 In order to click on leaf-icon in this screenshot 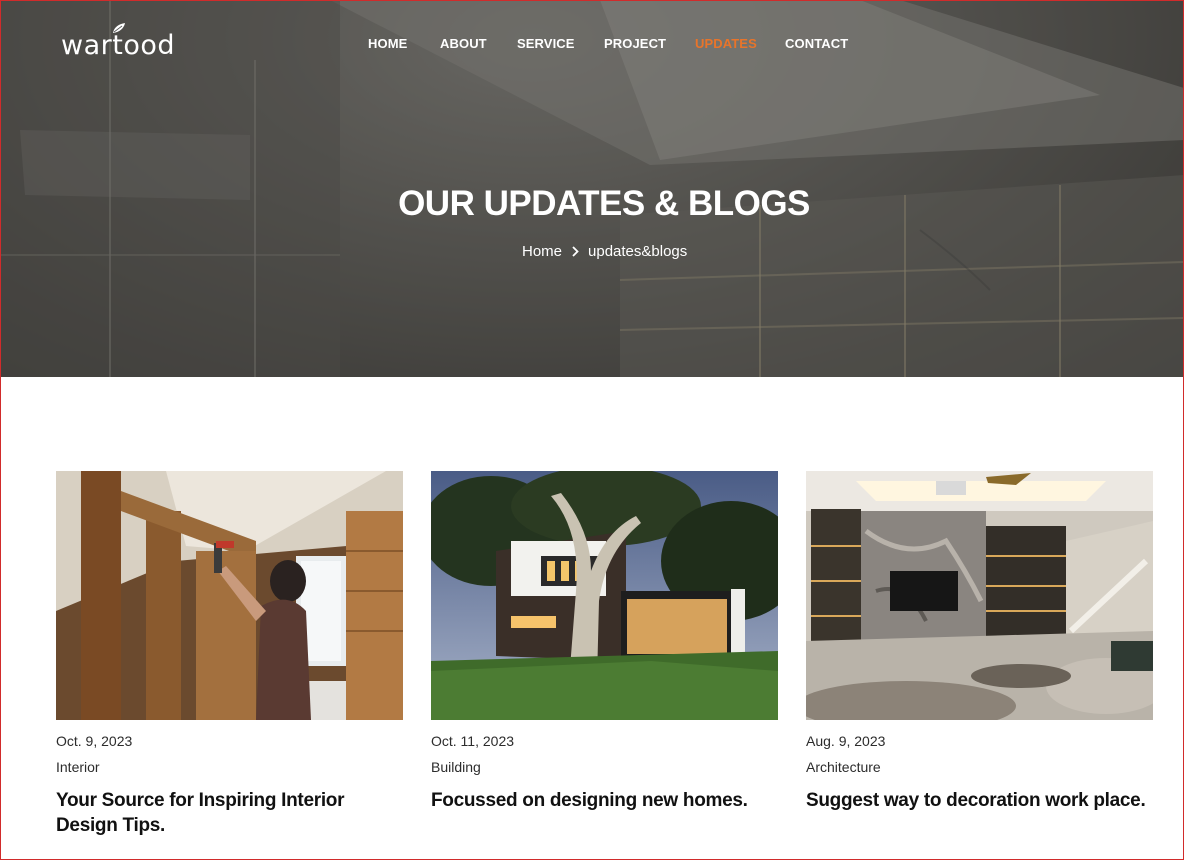, I will do `click(119, 28)`.